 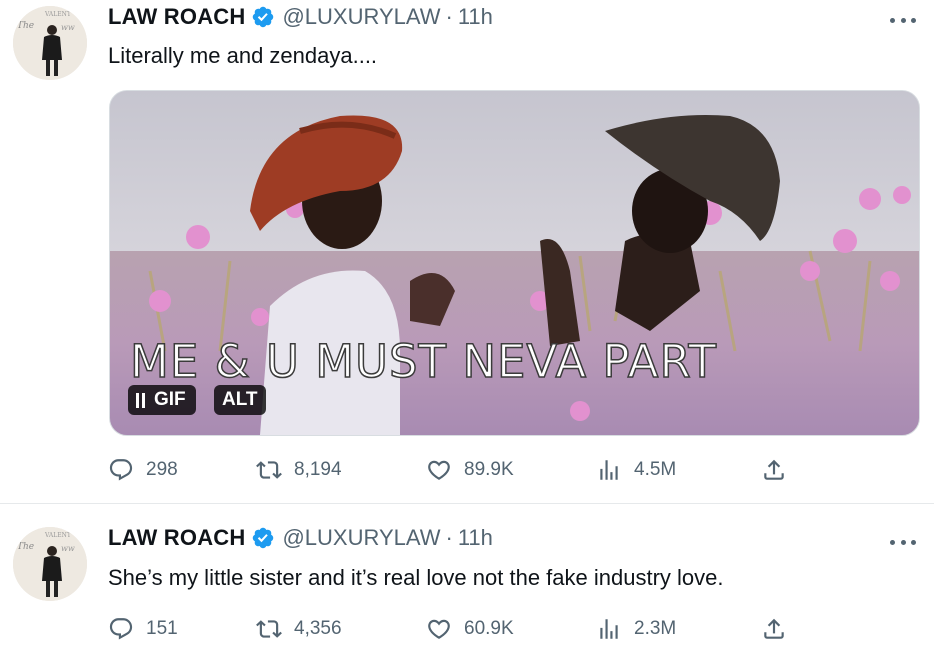 I want to click on retweet-button: 8,194, so click(x=341, y=470).